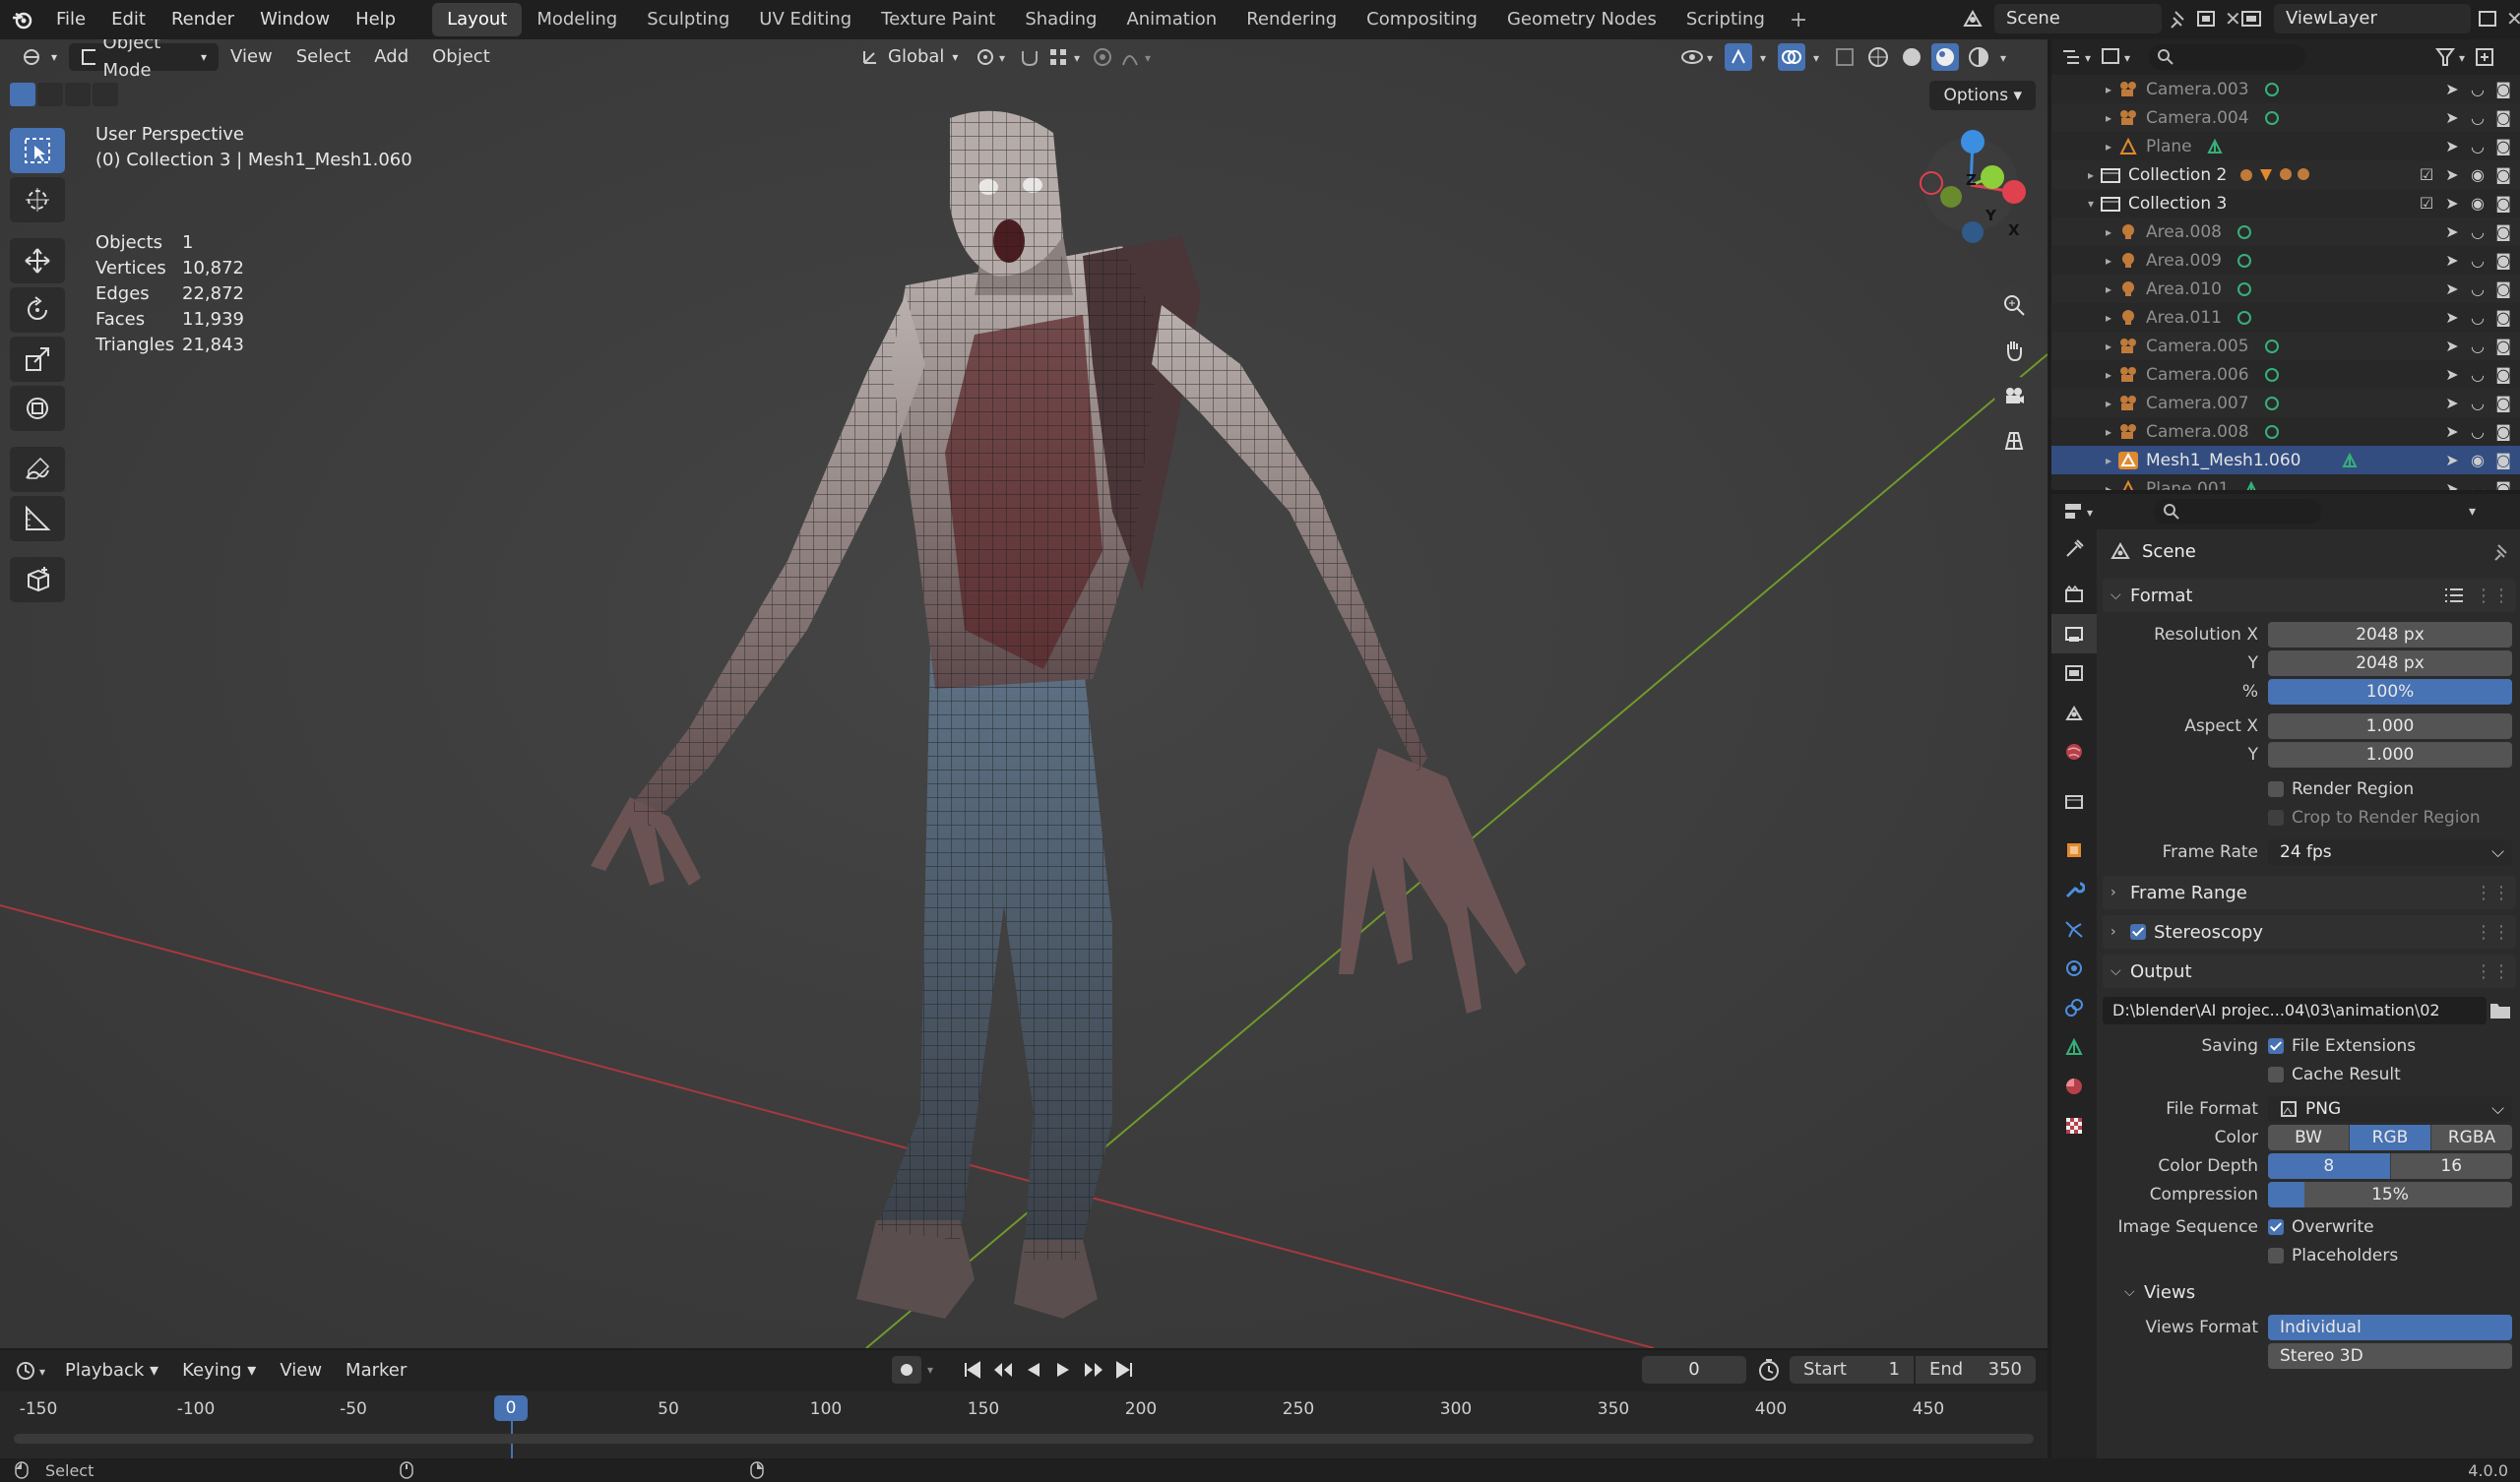  What do you see at coordinates (2226, 57) in the screenshot?
I see `outliner-search-input` at bounding box center [2226, 57].